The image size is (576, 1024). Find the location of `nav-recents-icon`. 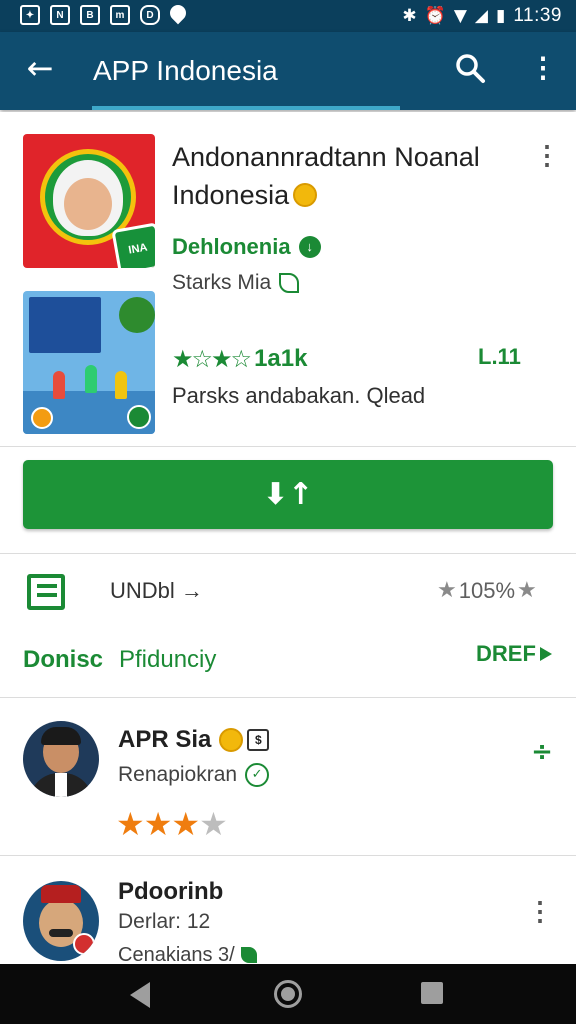

nav-recents-icon is located at coordinates (432, 993).